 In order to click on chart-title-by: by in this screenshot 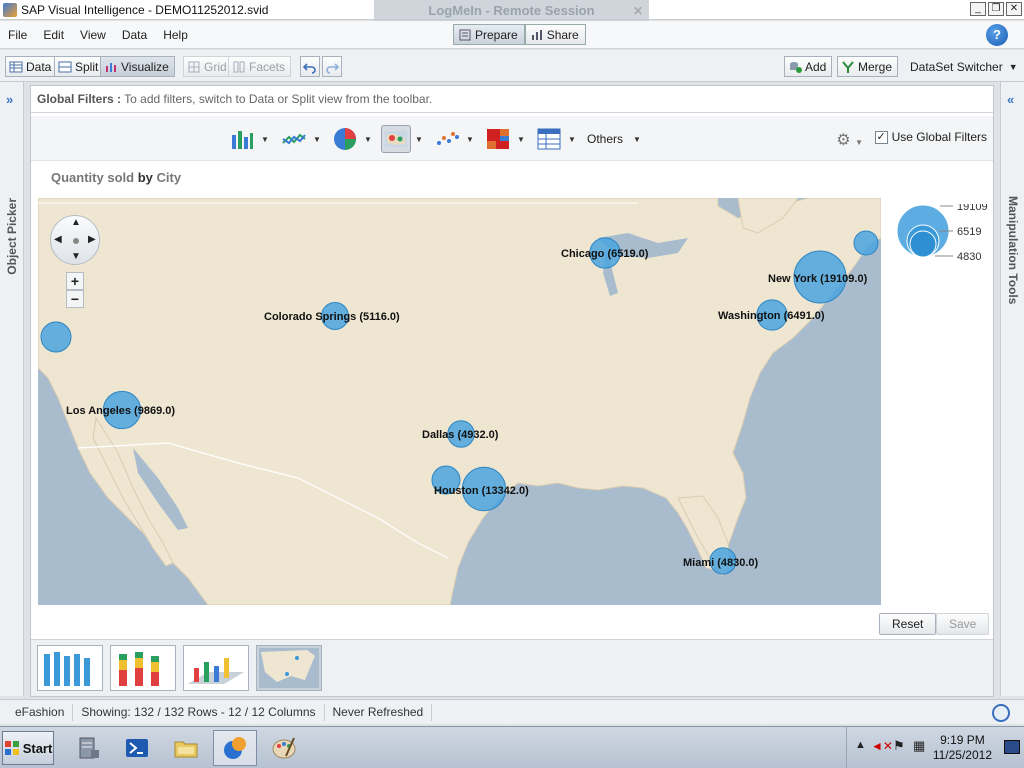, I will do `click(145, 177)`.